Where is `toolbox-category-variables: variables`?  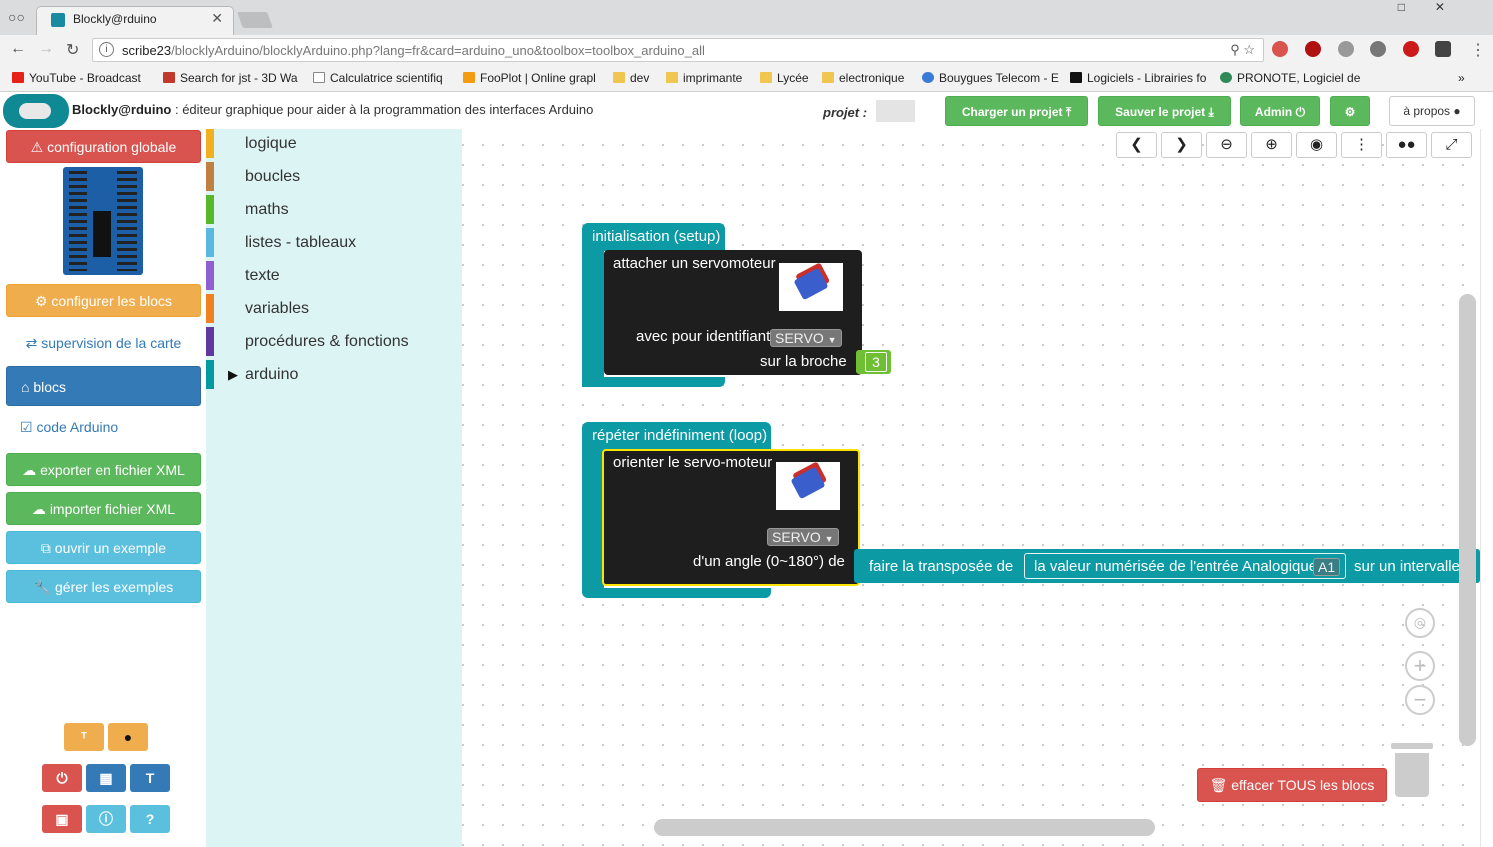
toolbox-category-variables: variables is located at coordinates (334, 308).